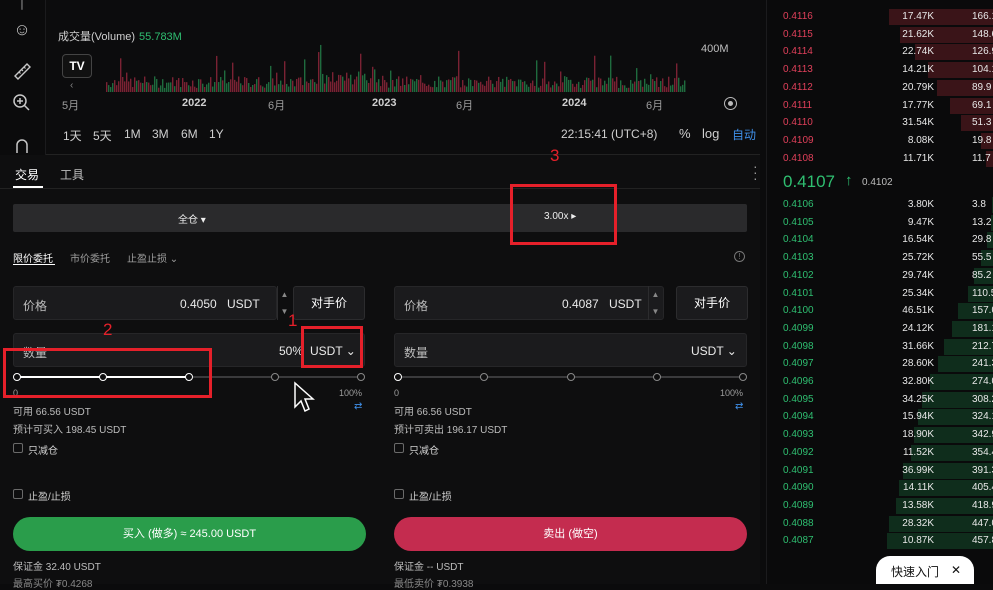 The height and width of the screenshot is (590, 993). I want to click on percent-scale-button: %, so click(685, 133).